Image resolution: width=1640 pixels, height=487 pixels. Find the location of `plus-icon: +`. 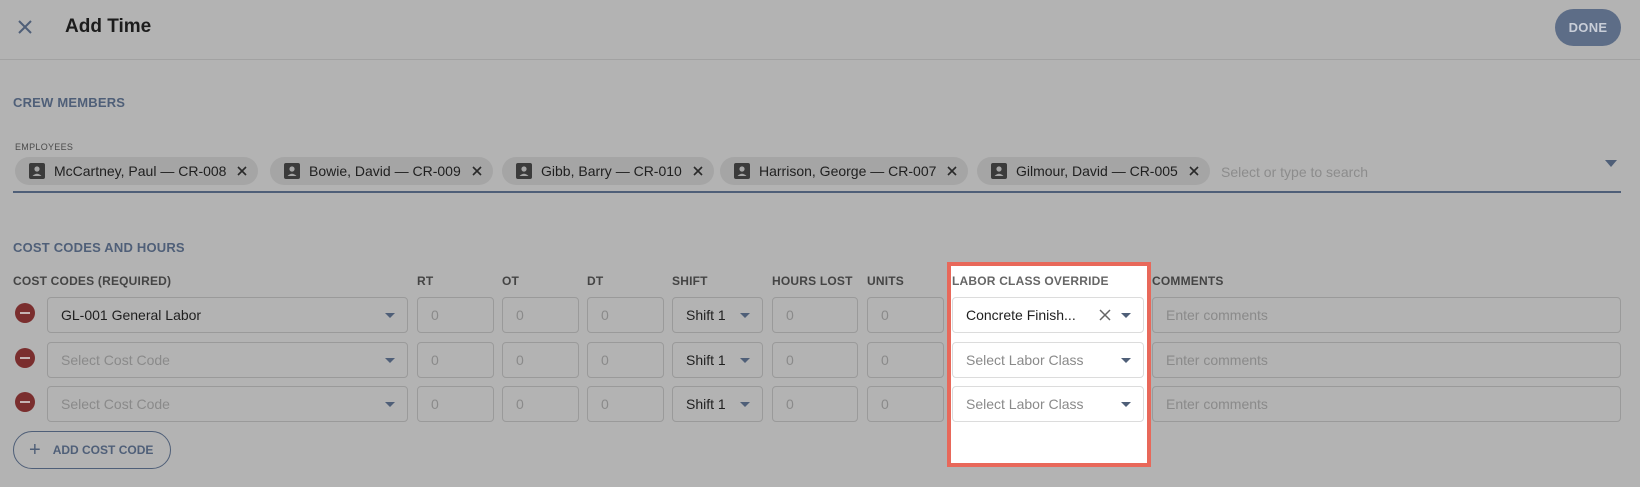

plus-icon: + is located at coordinates (35, 450).